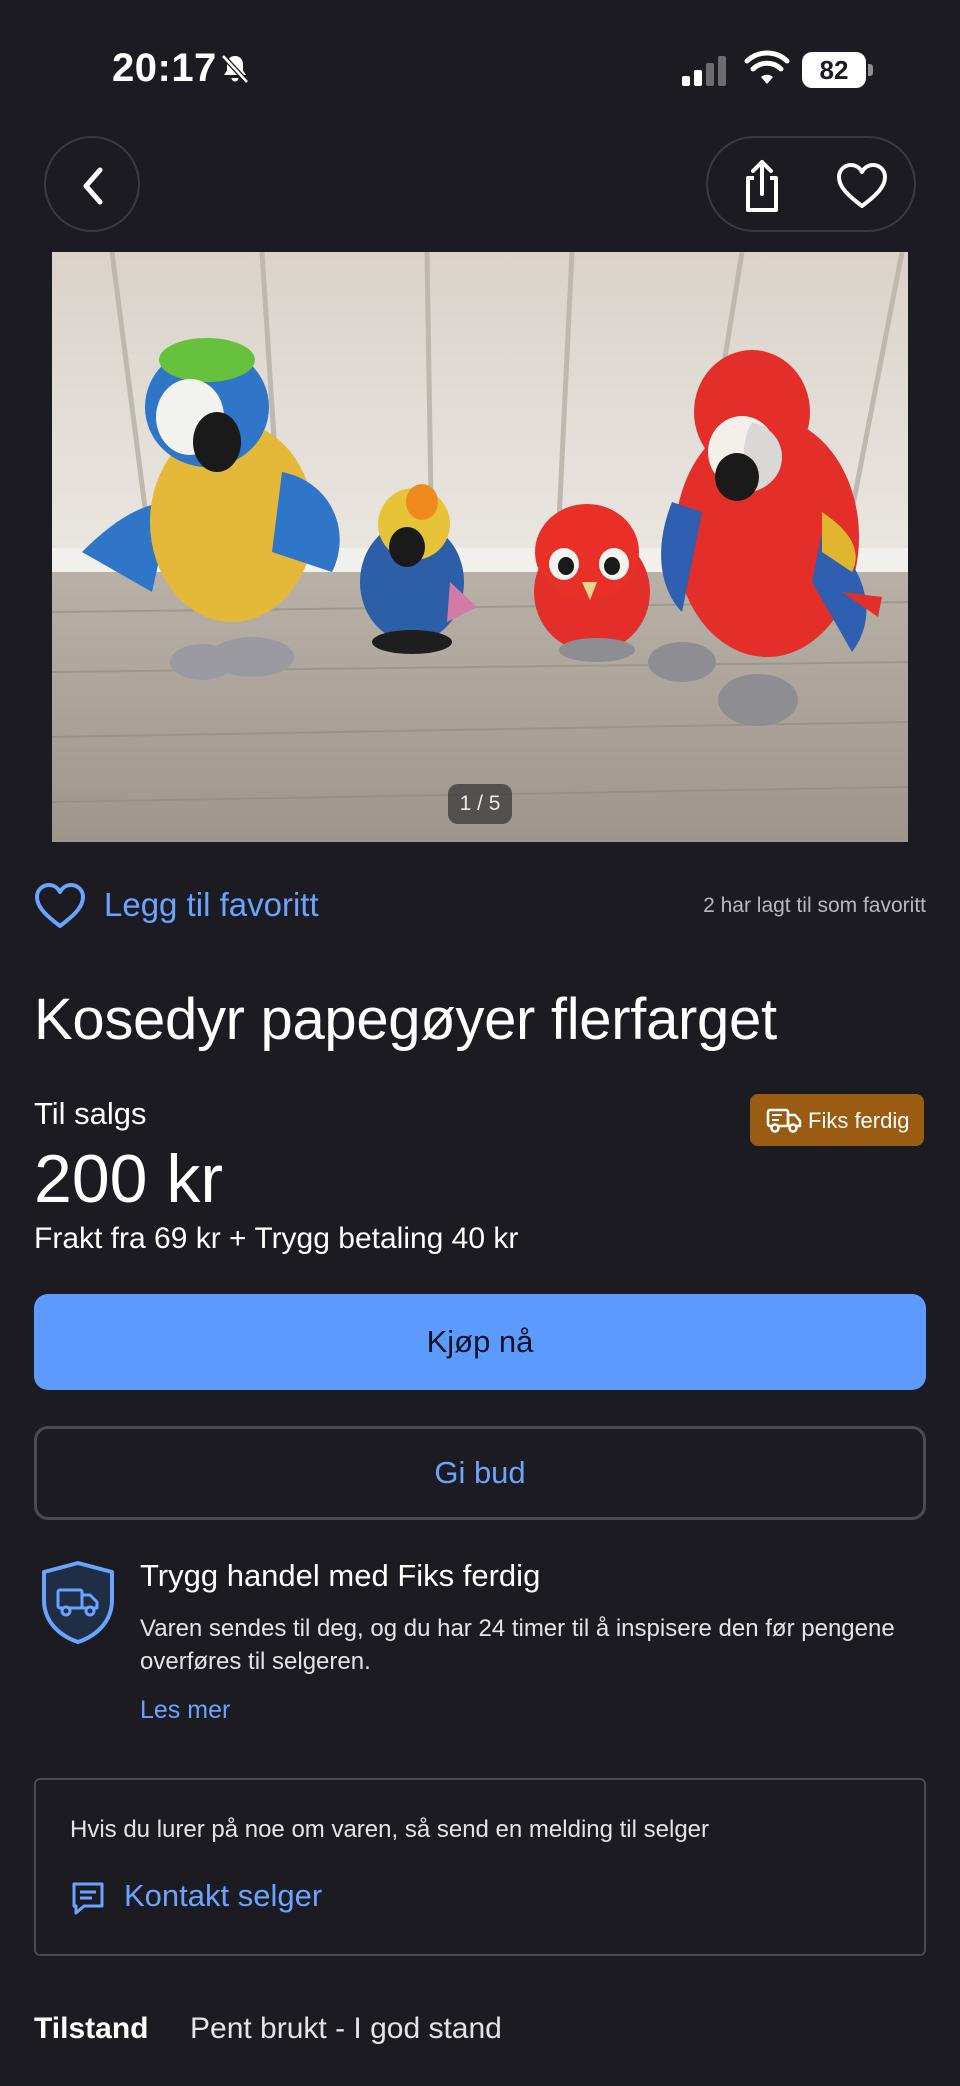 This screenshot has height=2086, width=960. What do you see at coordinates (90, 1113) in the screenshot?
I see `sale-label: Til salgs` at bounding box center [90, 1113].